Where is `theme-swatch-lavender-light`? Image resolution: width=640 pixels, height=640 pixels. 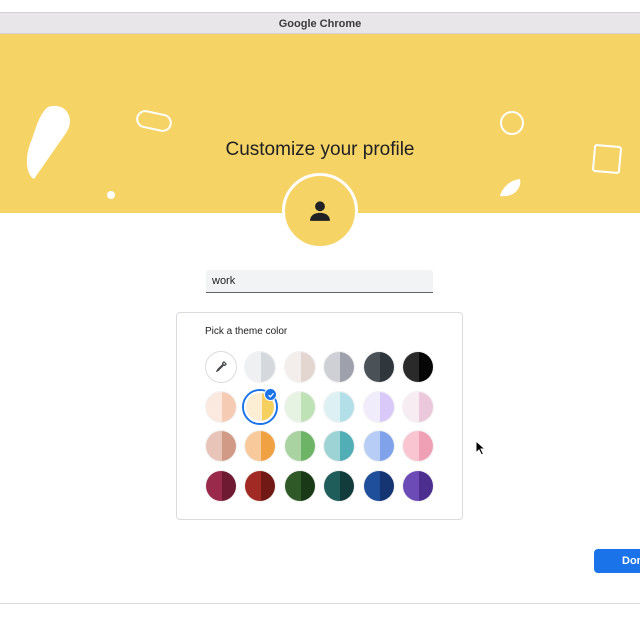 theme-swatch-lavender-light is located at coordinates (379, 407).